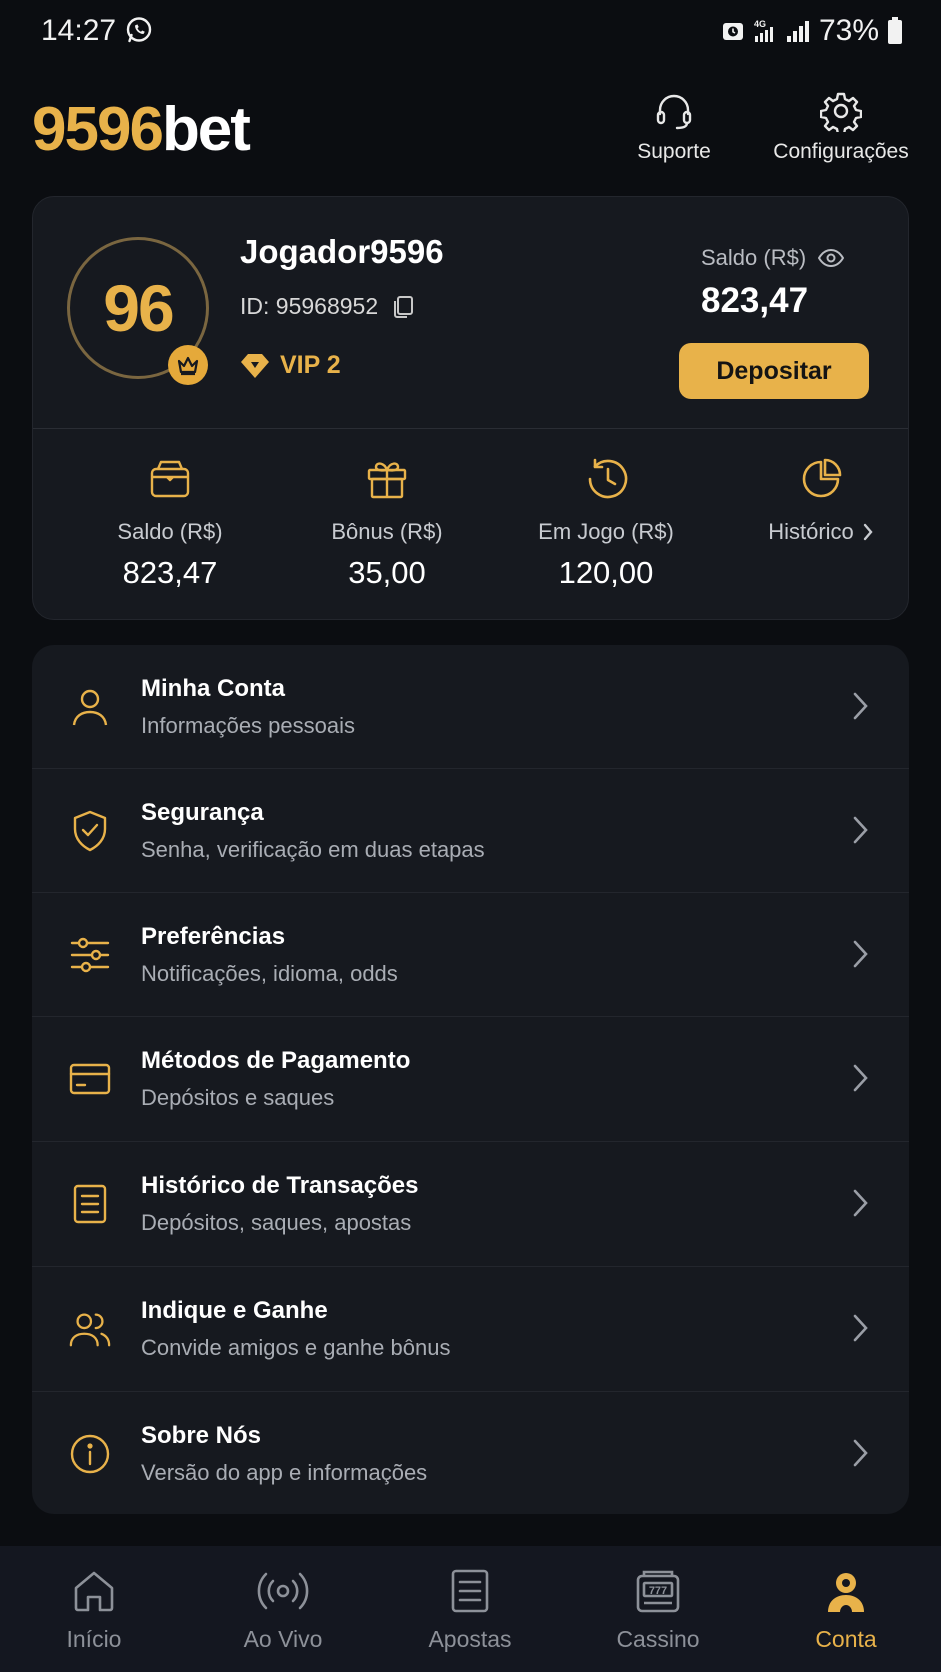  I want to click on settings-button: Configurações, so click(841, 127).